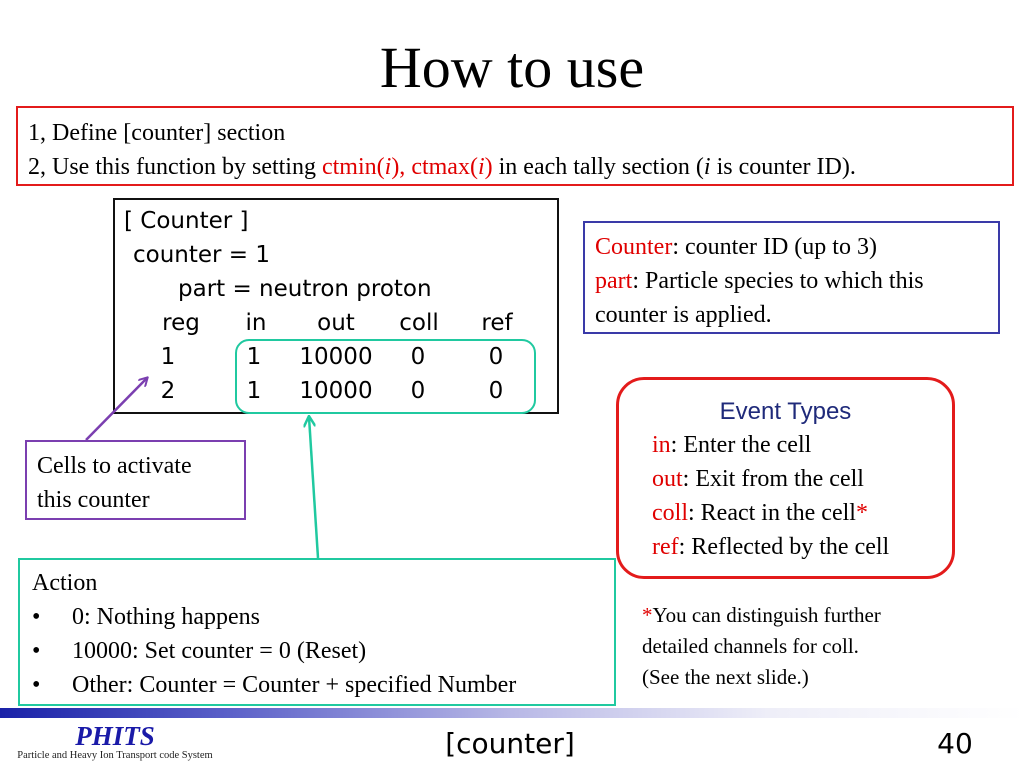 The height and width of the screenshot is (768, 1024). What do you see at coordinates (512, 713) in the screenshot?
I see `footer-gradient-bar` at bounding box center [512, 713].